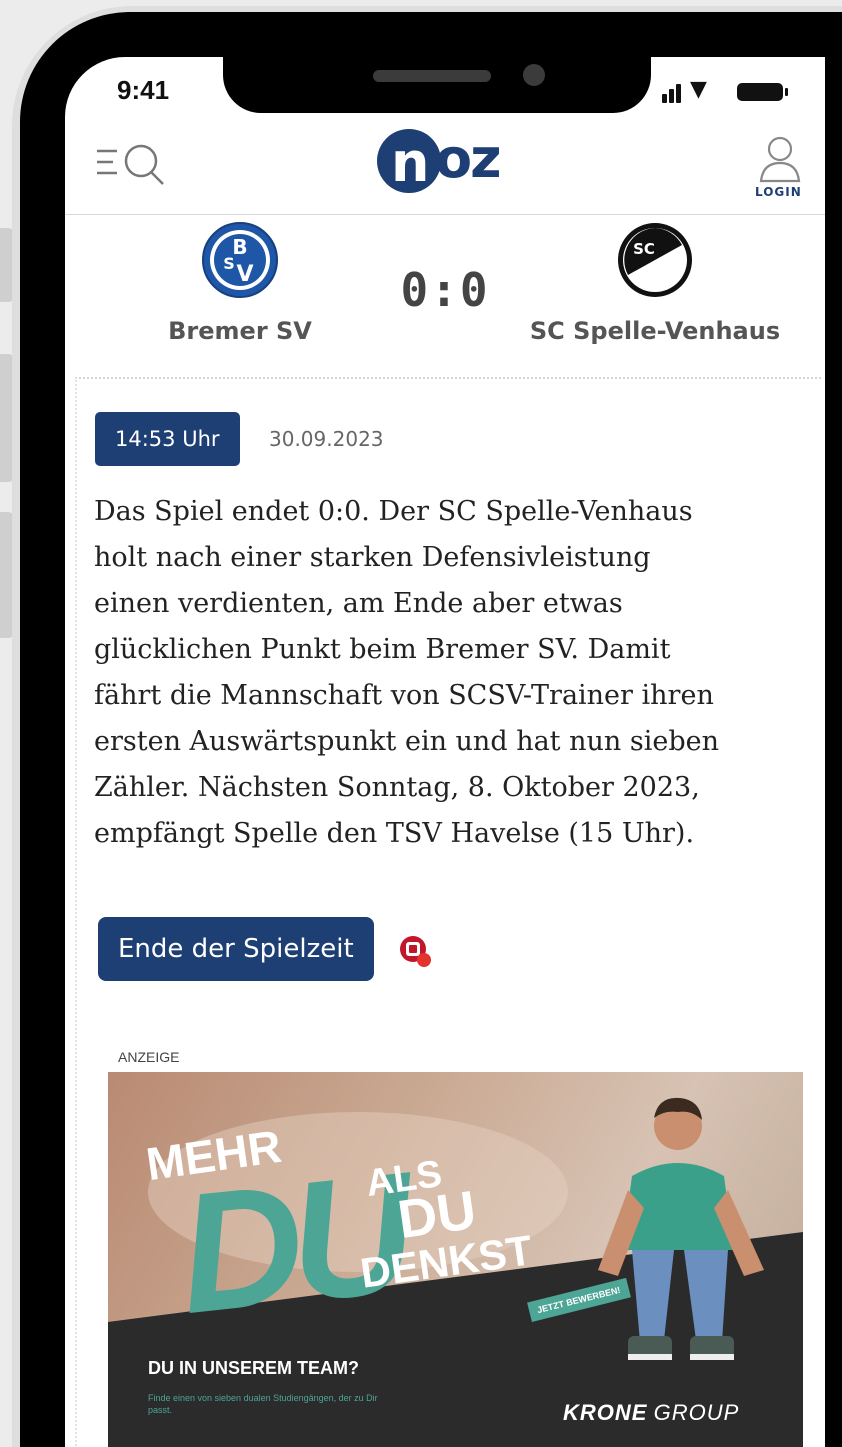 The image size is (842, 1447). Describe the element at coordinates (778, 192) in the screenshot. I see `login-label: LOGIN` at that location.